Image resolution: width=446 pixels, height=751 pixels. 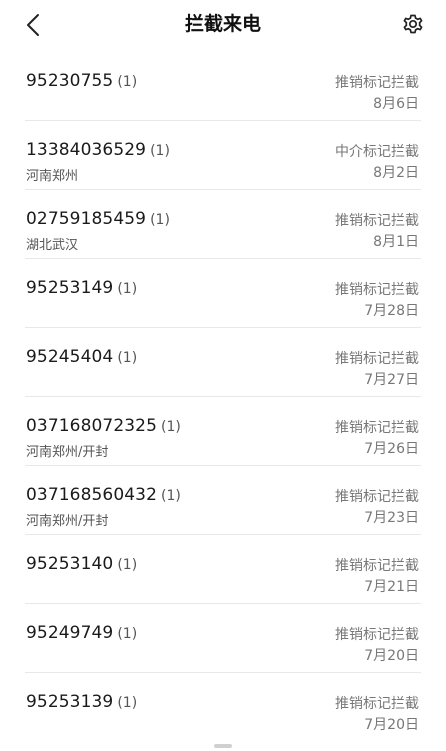 What do you see at coordinates (223, 569) in the screenshot?
I see `list-item: 95253140 (1) 推销标记拦截 7月21日` at bounding box center [223, 569].